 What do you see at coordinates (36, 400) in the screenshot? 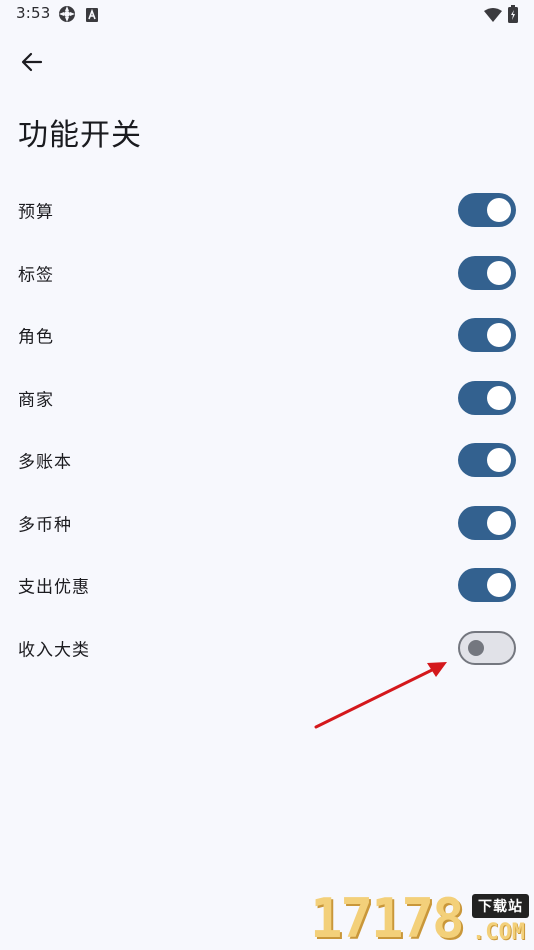
I see `toggle-label: 商家` at bounding box center [36, 400].